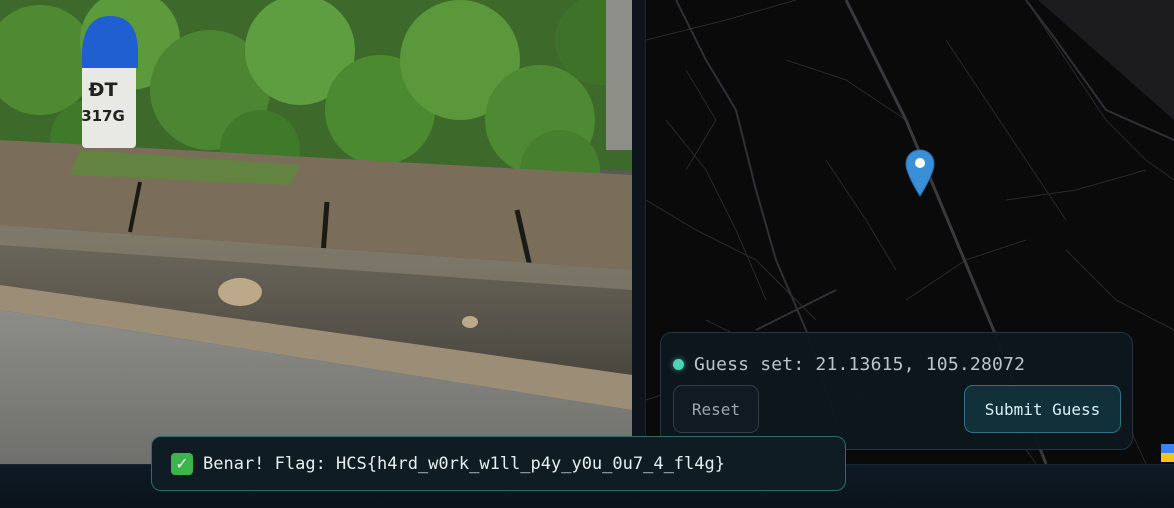  I want to click on reset-button: Reset, so click(716, 409).